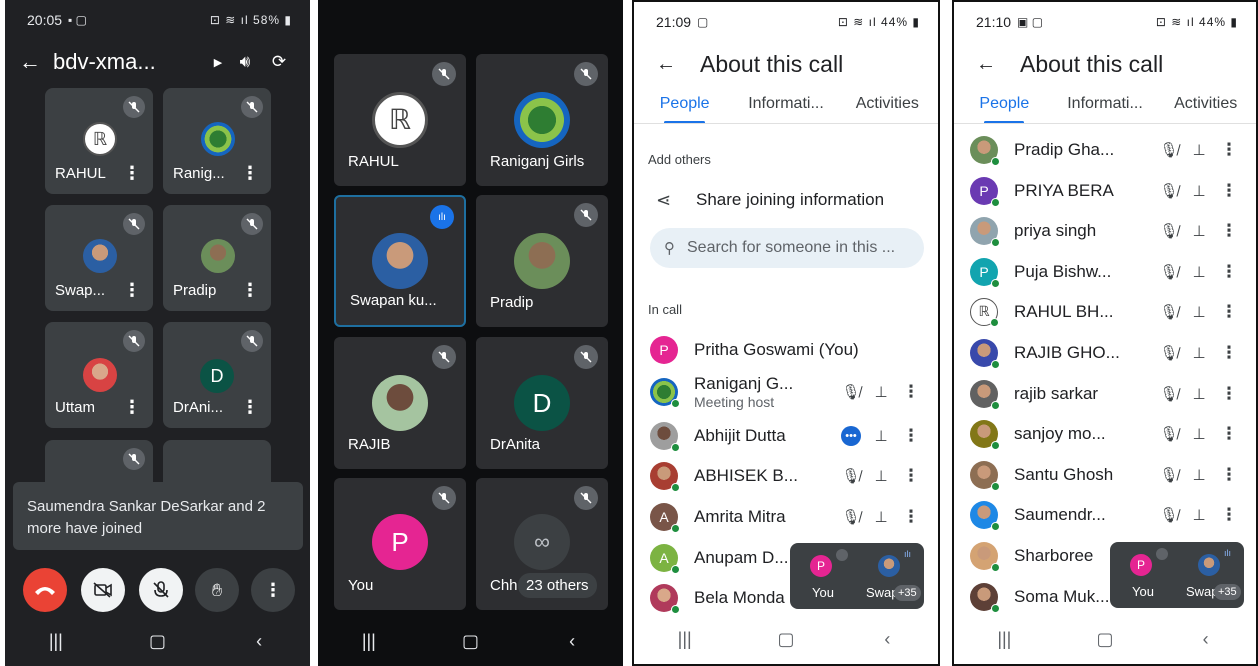 The height and width of the screenshot is (666, 1258). Describe the element at coordinates (103, 590) in the screenshot. I see `camera-toggle-button` at that location.